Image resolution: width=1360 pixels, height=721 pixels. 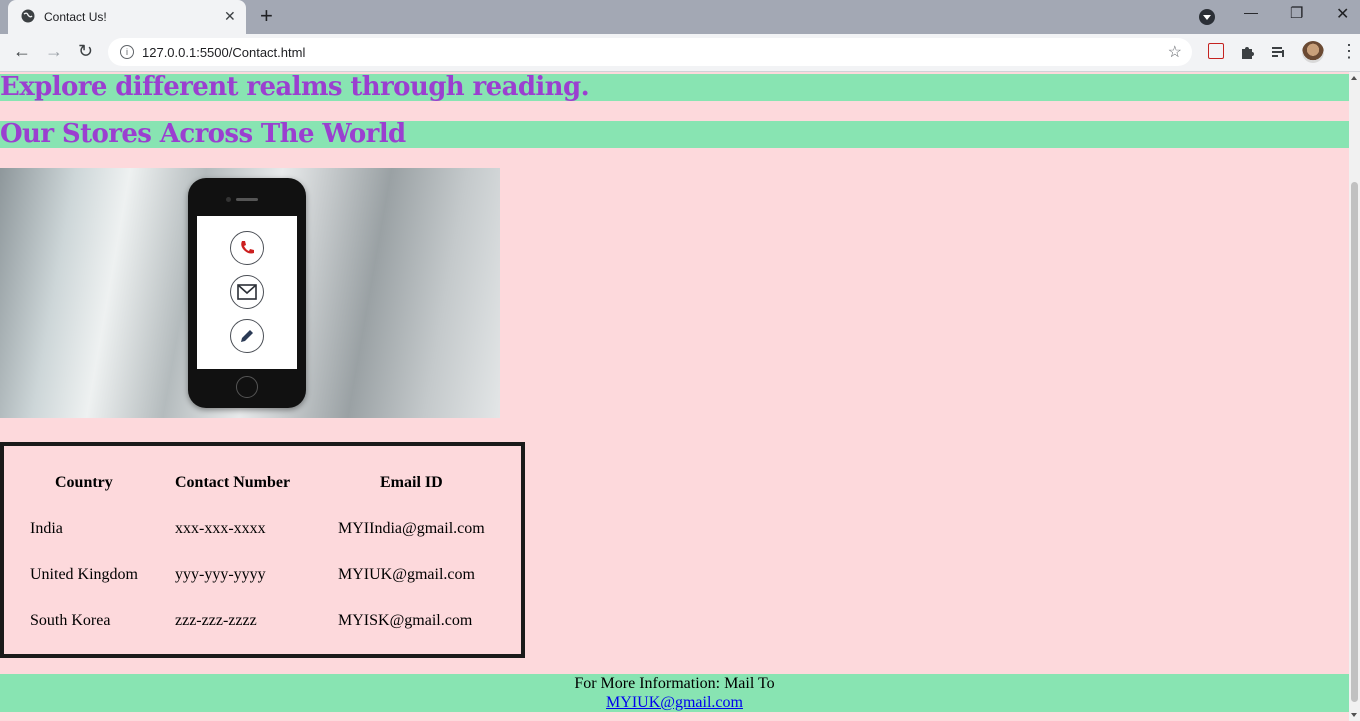 I want to click on url-text: 127.0.0.1:5500/Contact.html, so click(x=223, y=52).